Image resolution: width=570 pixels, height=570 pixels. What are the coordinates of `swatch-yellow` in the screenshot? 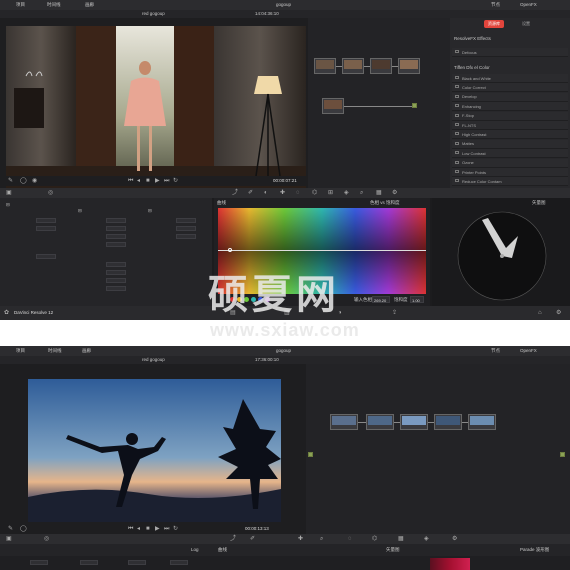 It's located at (239, 299).